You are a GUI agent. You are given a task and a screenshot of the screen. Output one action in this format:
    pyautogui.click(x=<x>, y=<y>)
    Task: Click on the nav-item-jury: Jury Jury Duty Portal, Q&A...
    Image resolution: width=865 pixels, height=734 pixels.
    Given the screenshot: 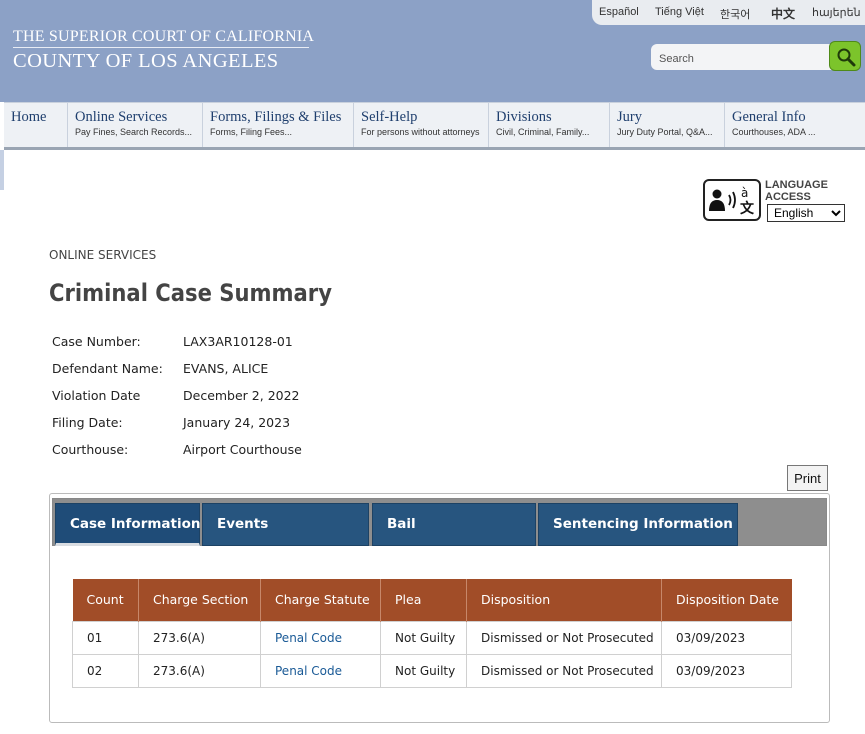 What is the action you would take?
    pyautogui.click(x=667, y=125)
    